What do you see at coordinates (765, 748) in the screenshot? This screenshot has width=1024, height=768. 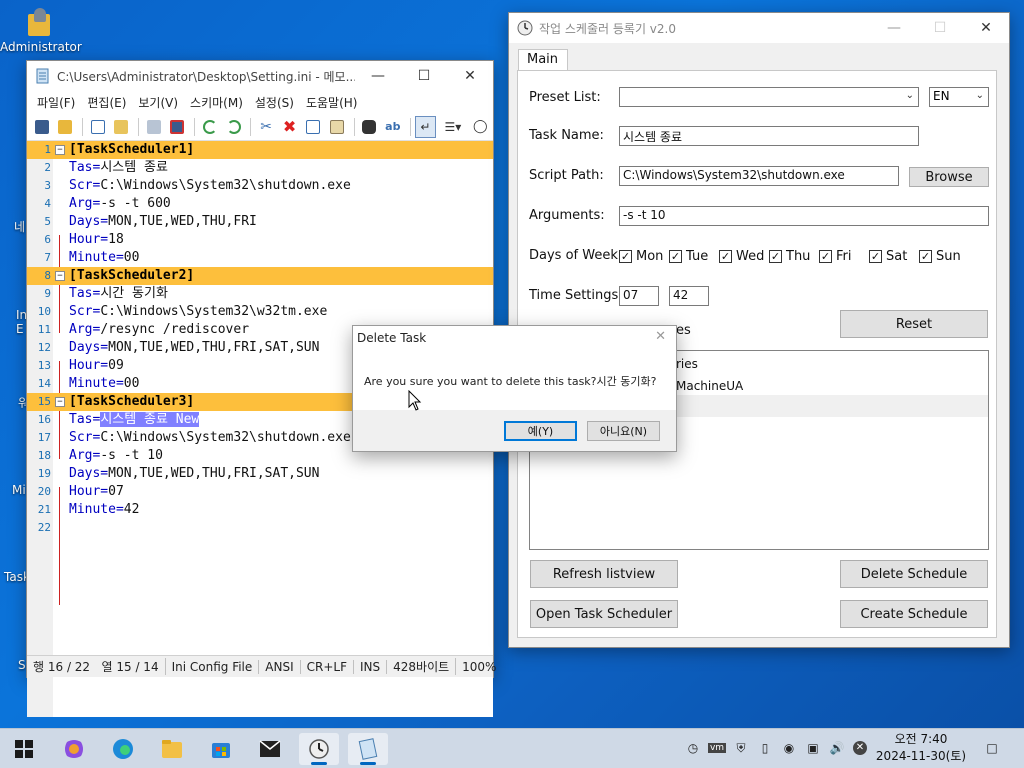 I see `tray-usb-icon: ▯` at bounding box center [765, 748].